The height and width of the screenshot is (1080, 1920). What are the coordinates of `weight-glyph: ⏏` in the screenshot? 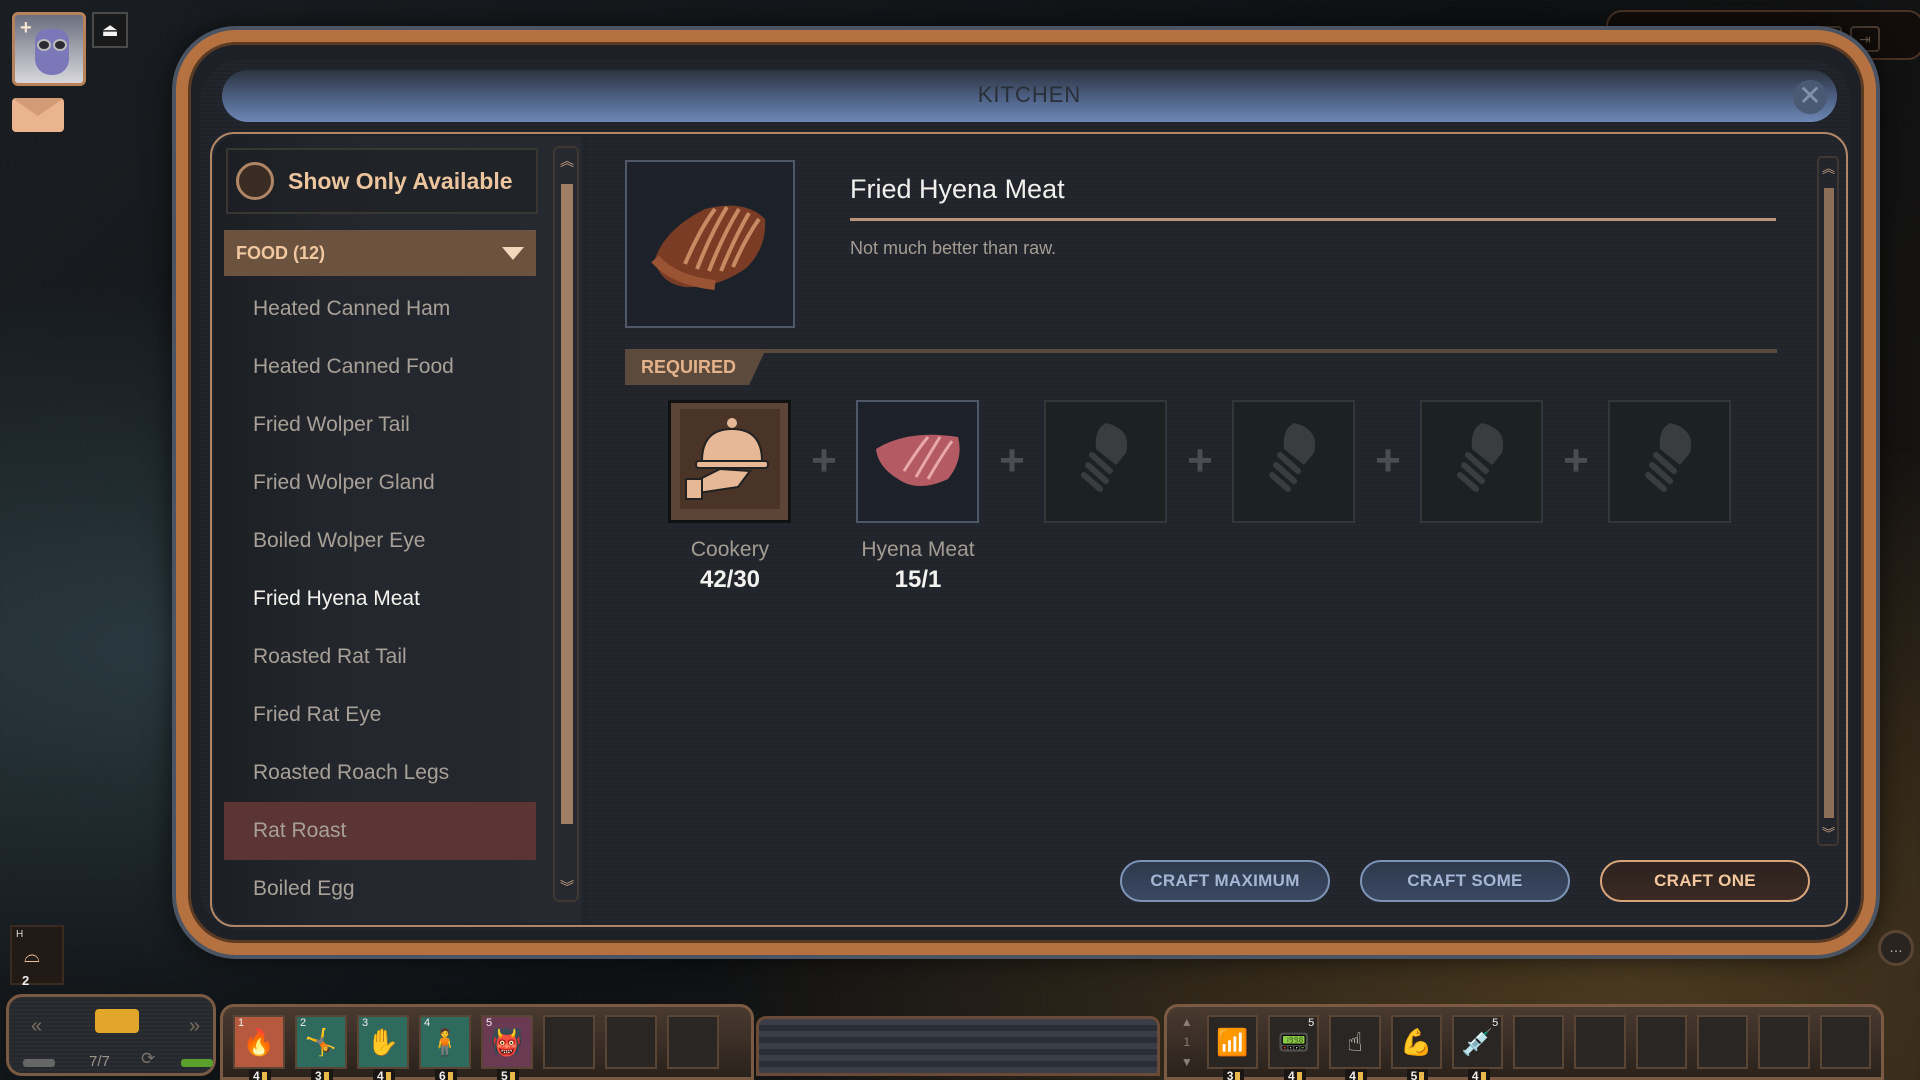 It's located at (110, 29).